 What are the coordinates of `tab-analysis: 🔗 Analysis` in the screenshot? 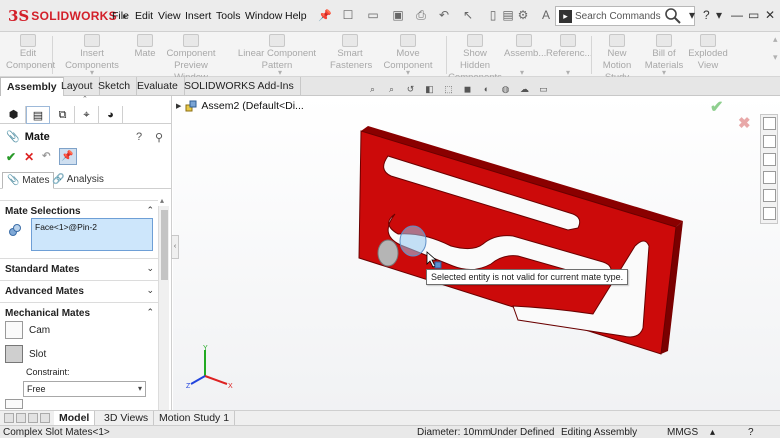 It's located at (78, 180).